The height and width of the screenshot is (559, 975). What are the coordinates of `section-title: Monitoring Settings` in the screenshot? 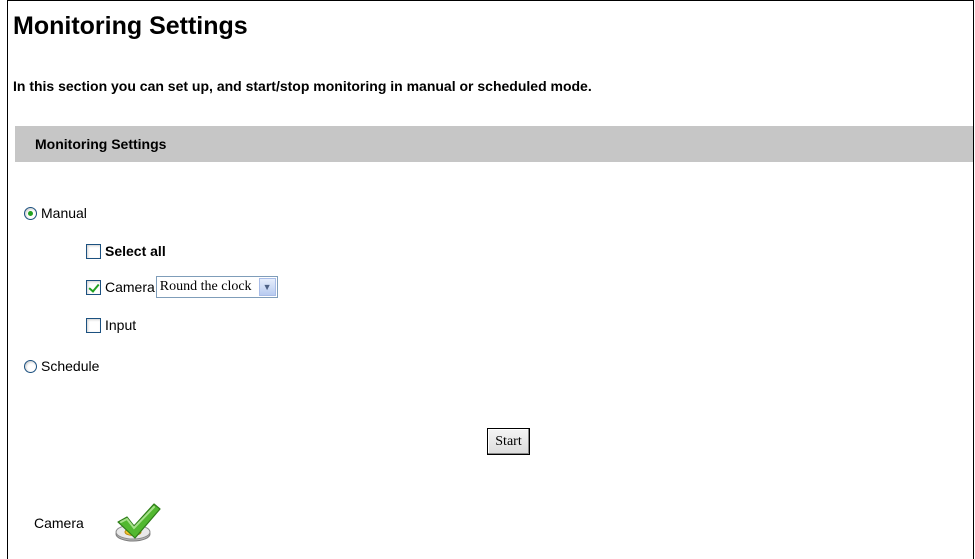 It's located at (101, 144).